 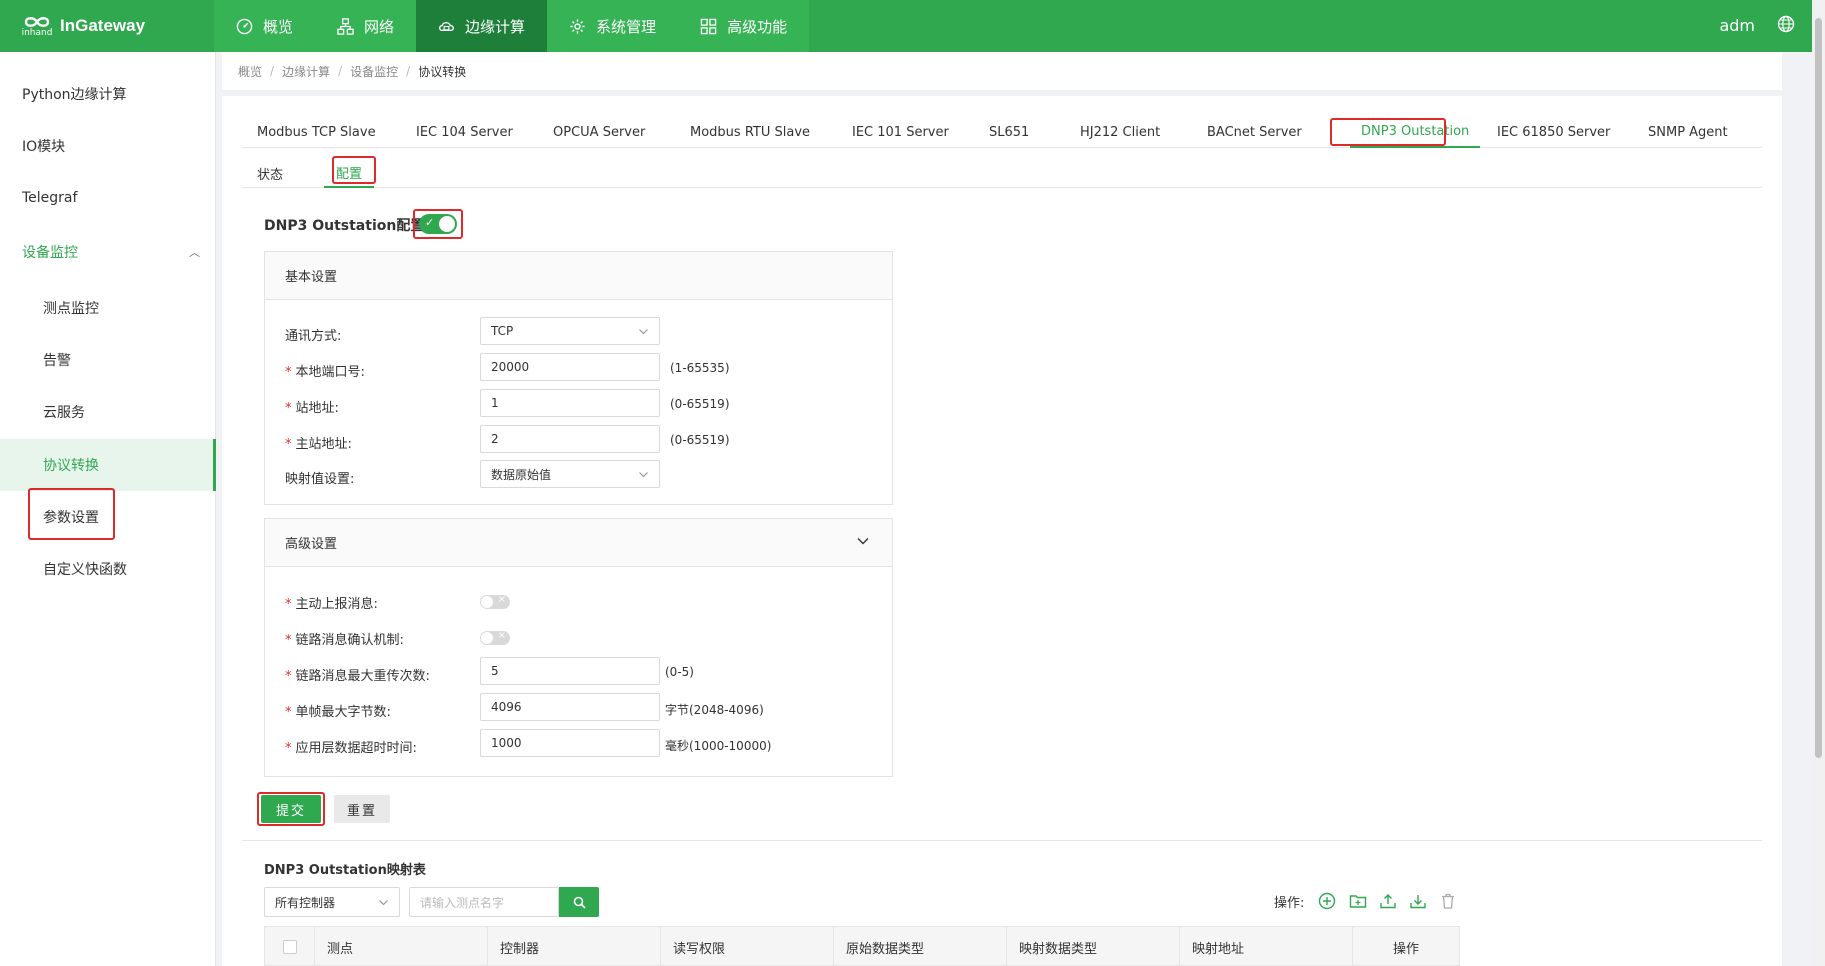 I want to click on unsolicited-toggle: ×, so click(x=495, y=601).